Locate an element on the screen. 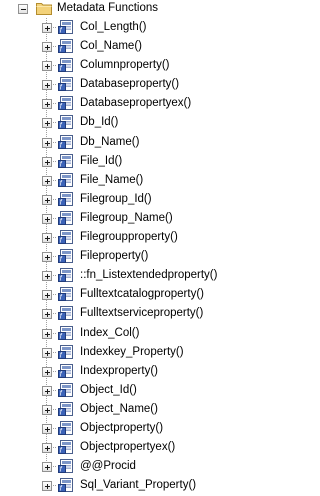 The width and height of the screenshot is (320, 496). tree-node-function: f @@Procid is located at coordinates (114, 466).